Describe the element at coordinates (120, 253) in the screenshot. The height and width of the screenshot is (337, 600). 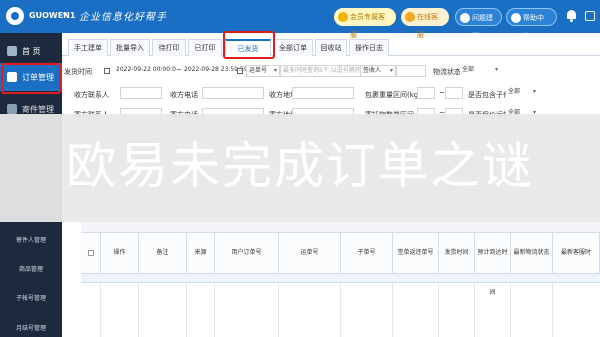
I see `column-header: 操作` at that location.